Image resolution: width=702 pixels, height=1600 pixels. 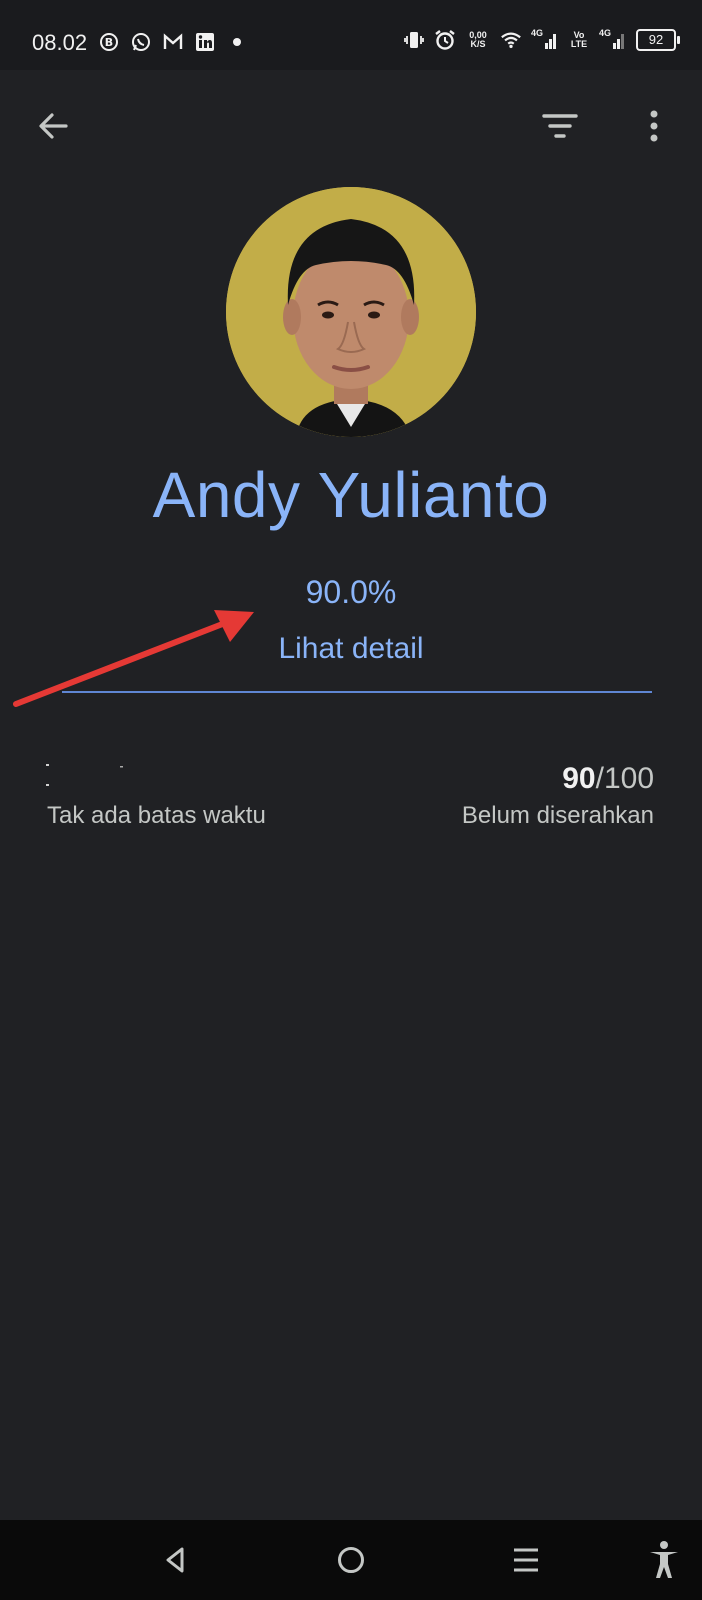 I want to click on filter-icon, so click(x=560, y=126).